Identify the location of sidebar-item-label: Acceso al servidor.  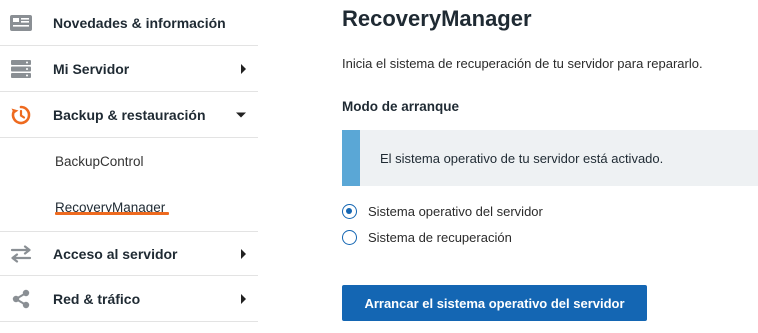
(115, 253).